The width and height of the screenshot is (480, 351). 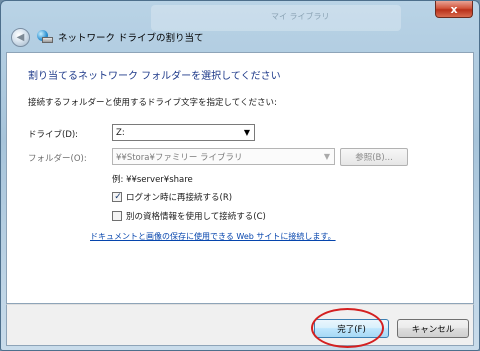 What do you see at coordinates (241, 37) in the screenshot?
I see `title-bar: ◀ ネットワーク ドライブの割り当て` at bounding box center [241, 37].